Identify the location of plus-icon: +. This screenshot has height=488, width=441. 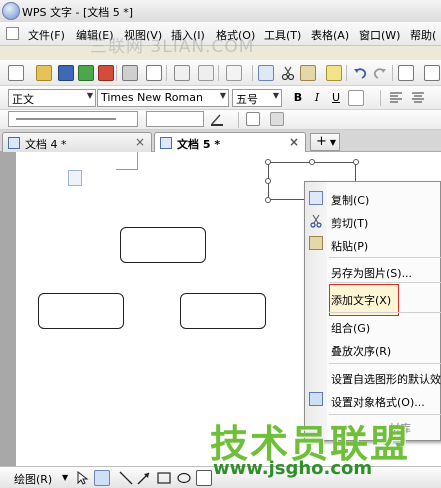
(321, 141).